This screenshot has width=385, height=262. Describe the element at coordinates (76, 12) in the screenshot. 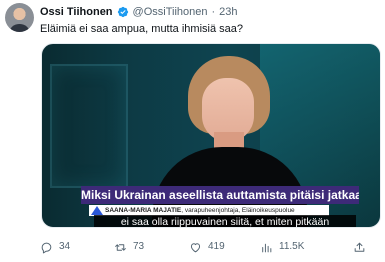

I see `author-display-name: Ossi Tiihonen` at that location.